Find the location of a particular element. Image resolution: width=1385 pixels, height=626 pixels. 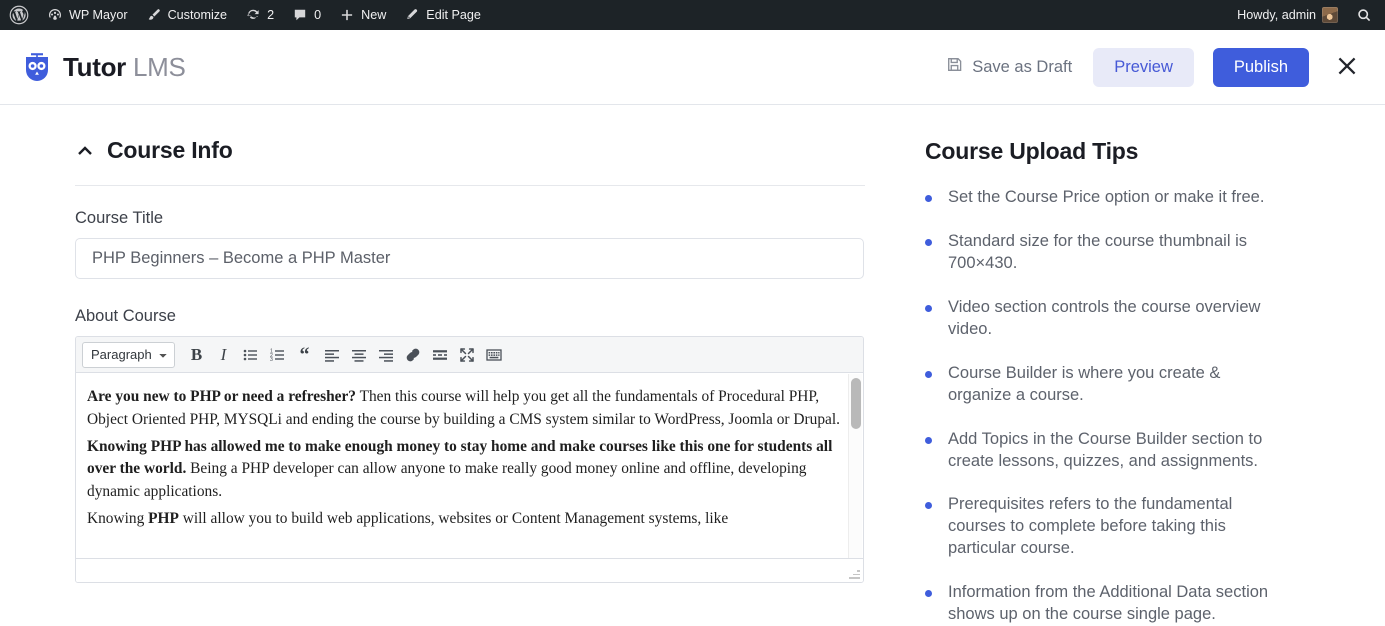

save-as-draft-button: Save as Draft is located at coordinates (1009, 67).